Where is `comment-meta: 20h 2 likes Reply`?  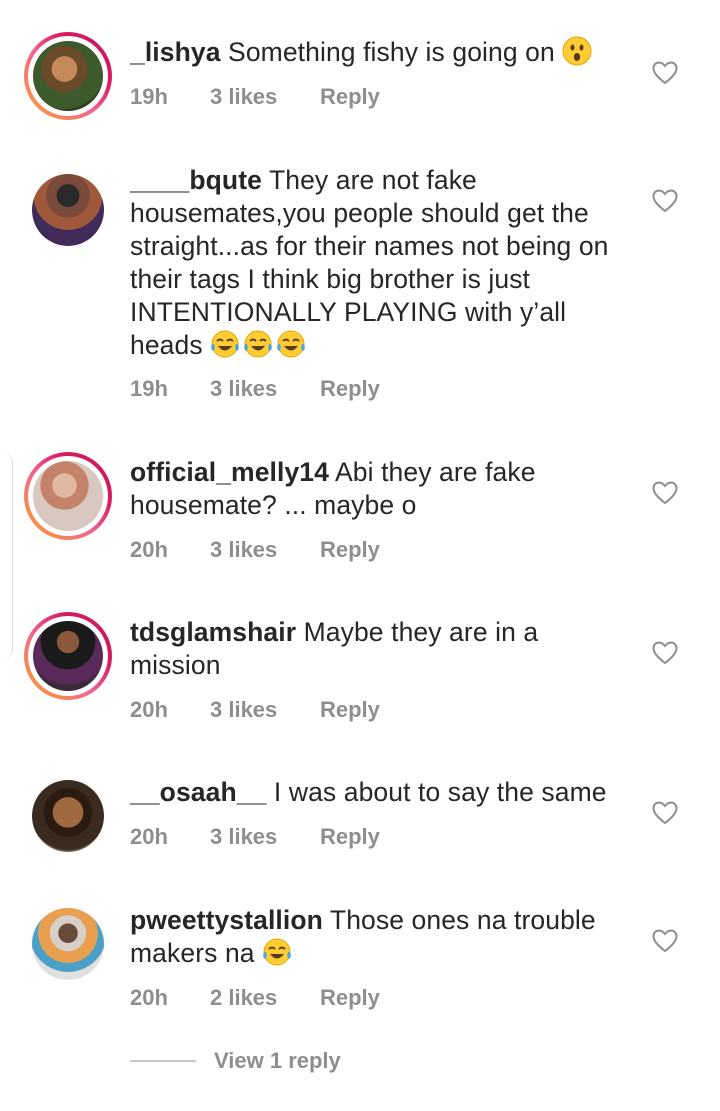 comment-meta: 20h 2 likes Reply is located at coordinates (255, 998).